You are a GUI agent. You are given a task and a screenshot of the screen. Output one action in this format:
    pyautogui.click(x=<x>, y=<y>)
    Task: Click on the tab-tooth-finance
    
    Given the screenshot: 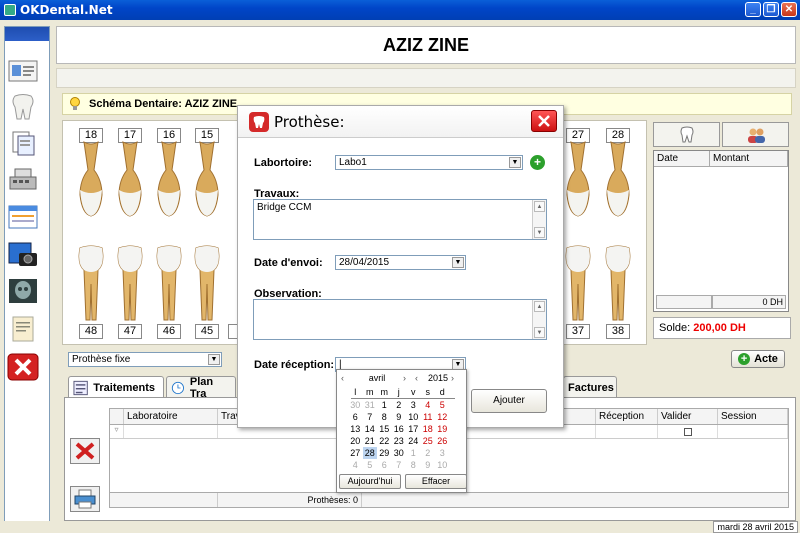 What is the action you would take?
    pyautogui.click(x=686, y=134)
    